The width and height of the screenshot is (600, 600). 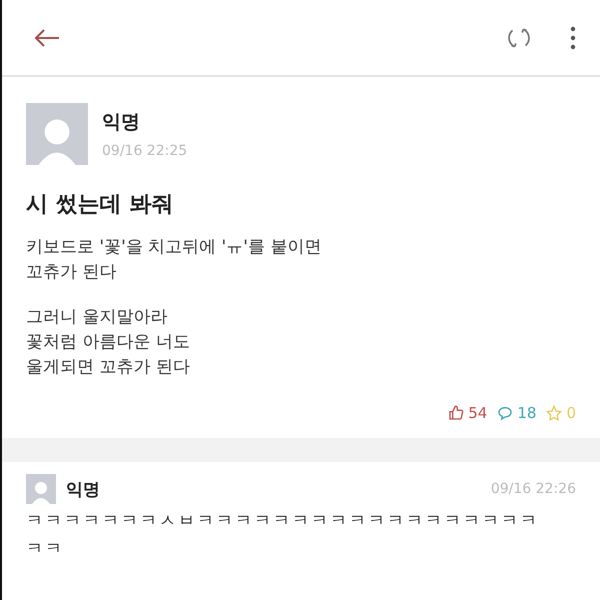 I want to click on comment-text-line: ㅋㅋㅋㅋㅋㅋㅋㅅㅂㅋㅋㅋㅋㅋㅋㅋㅋㅋㅋㅋㅋㅋㅋㅋㅋㅋㅋ, so click(x=283, y=521).